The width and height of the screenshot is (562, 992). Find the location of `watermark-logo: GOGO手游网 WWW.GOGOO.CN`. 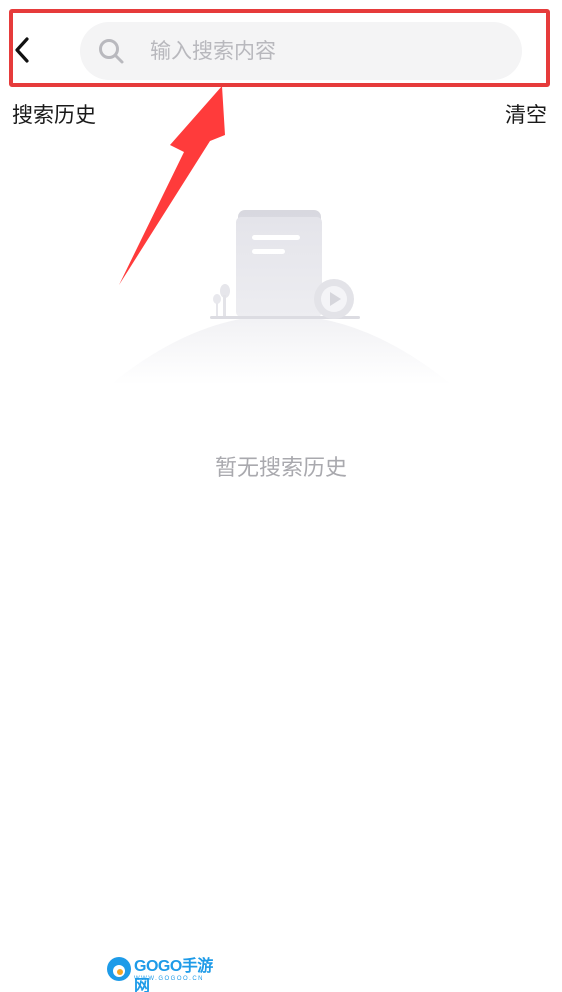

watermark-logo: GOGO手游网 WWW.GOGOO.CN is located at coordinates (164, 973).